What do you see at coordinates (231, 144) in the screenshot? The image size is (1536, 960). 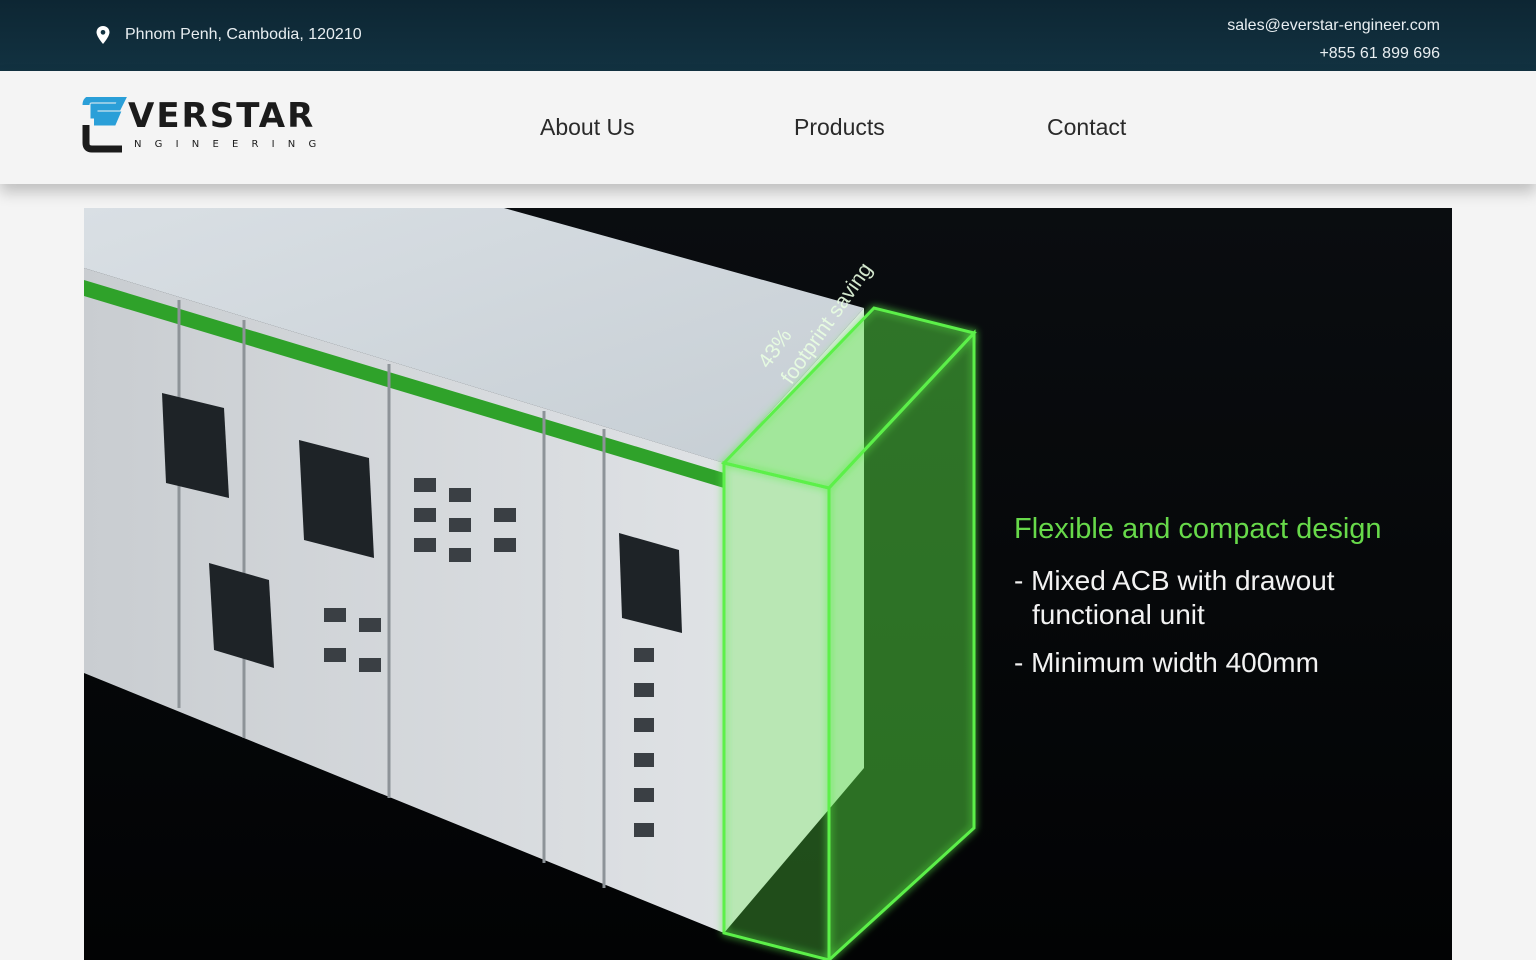 I see `logo-bottom-text: NGINEERING` at bounding box center [231, 144].